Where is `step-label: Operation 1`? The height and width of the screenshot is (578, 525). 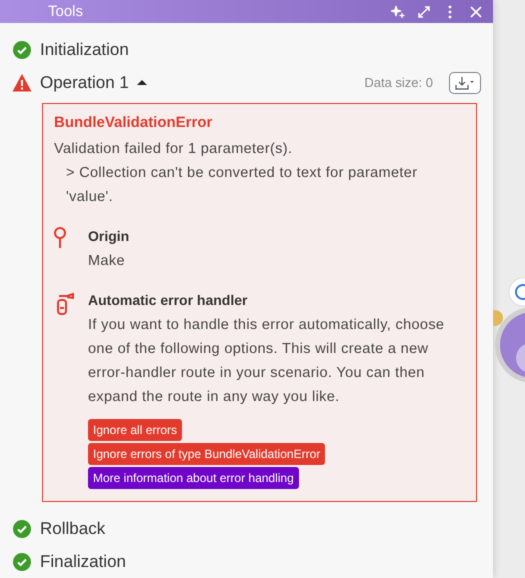
step-label: Operation 1 is located at coordinates (84, 82).